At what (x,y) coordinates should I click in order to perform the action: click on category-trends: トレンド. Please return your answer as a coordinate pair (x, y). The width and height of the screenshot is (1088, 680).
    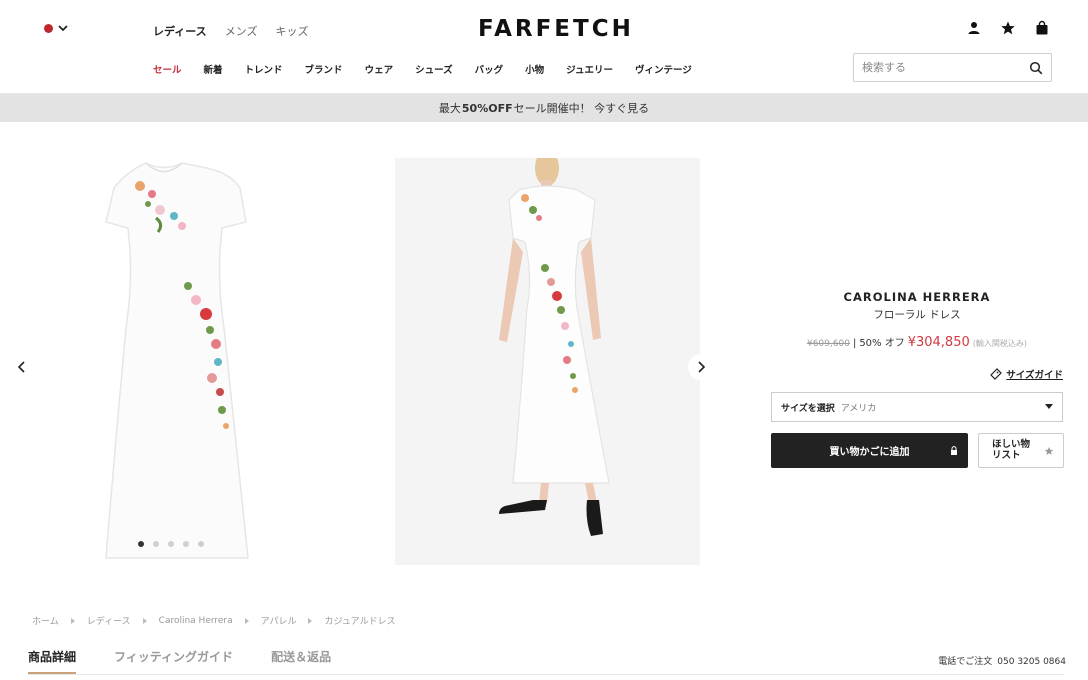
    Looking at the image, I should click on (264, 69).